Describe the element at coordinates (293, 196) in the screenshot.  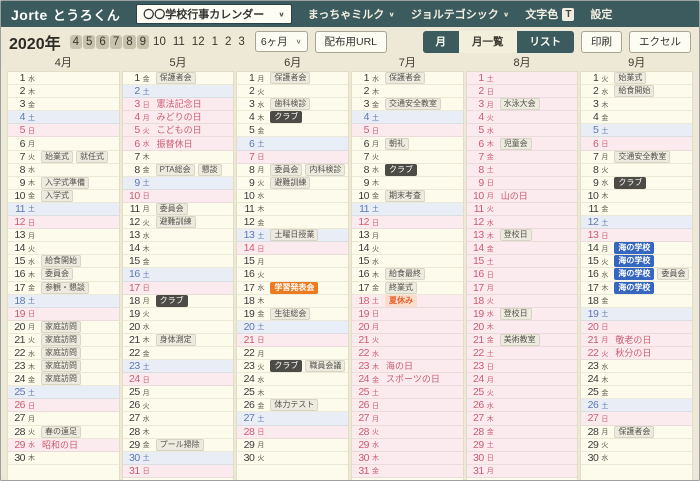
I see `calendar-day-row: 10 水` at that location.